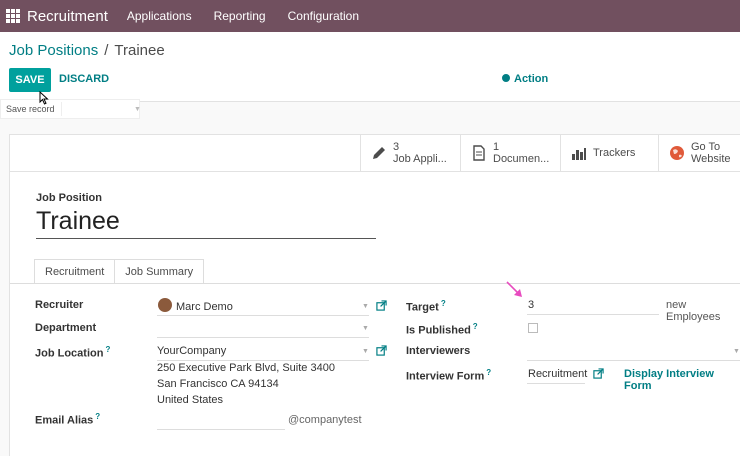 The image size is (740, 456). What do you see at coordinates (53, 50) in the screenshot?
I see `breadcrumb-job-positions: Job Positions` at bounding box center [53, 50].